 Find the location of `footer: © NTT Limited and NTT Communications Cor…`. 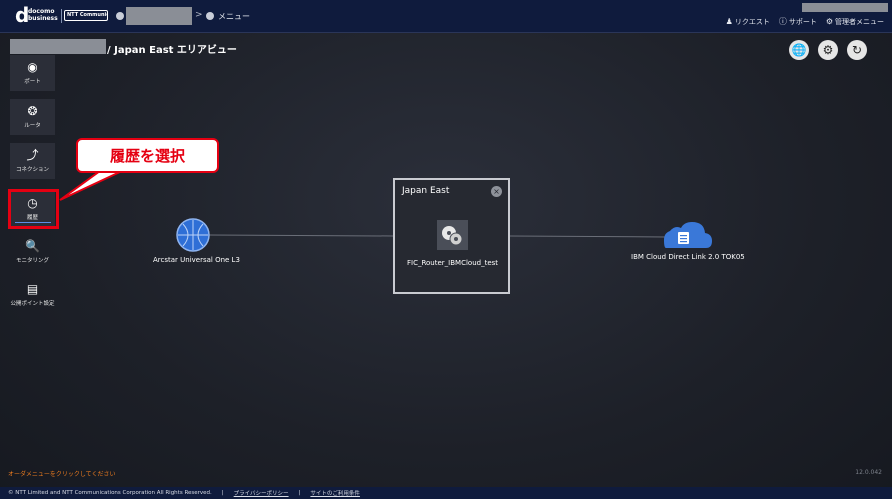

footer: © NTT Limited and NTT Communications Cor… is located at coordinates (446, 493).